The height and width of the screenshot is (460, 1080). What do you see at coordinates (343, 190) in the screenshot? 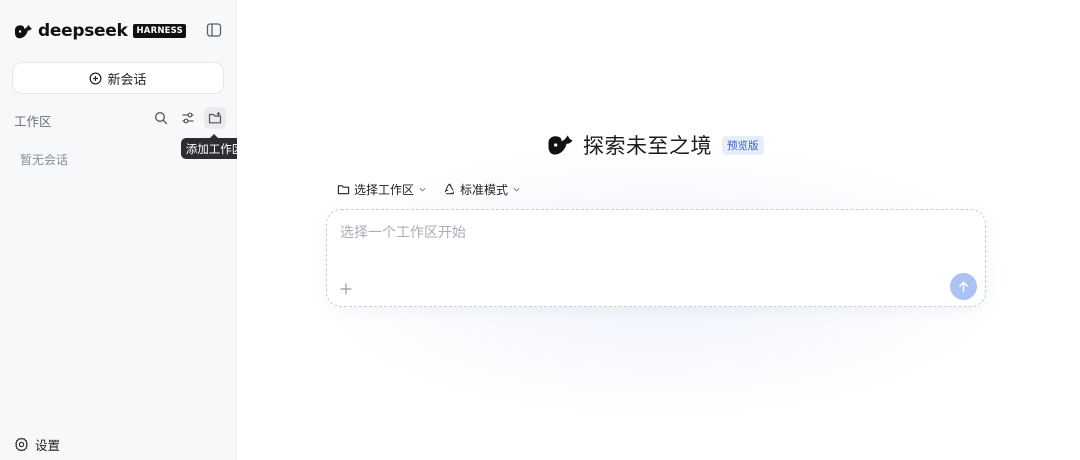
I see `folder-icon` at bounding box center [343, 190].